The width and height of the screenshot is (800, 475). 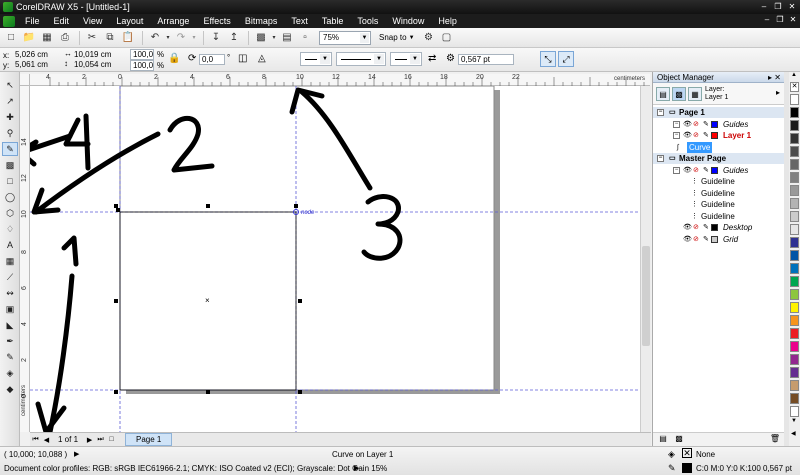 What do you see at coordinates (774, 77) in the screenshot?
I see `docker-close-icon: ▸ ✕` at bounding box center [774, 77].